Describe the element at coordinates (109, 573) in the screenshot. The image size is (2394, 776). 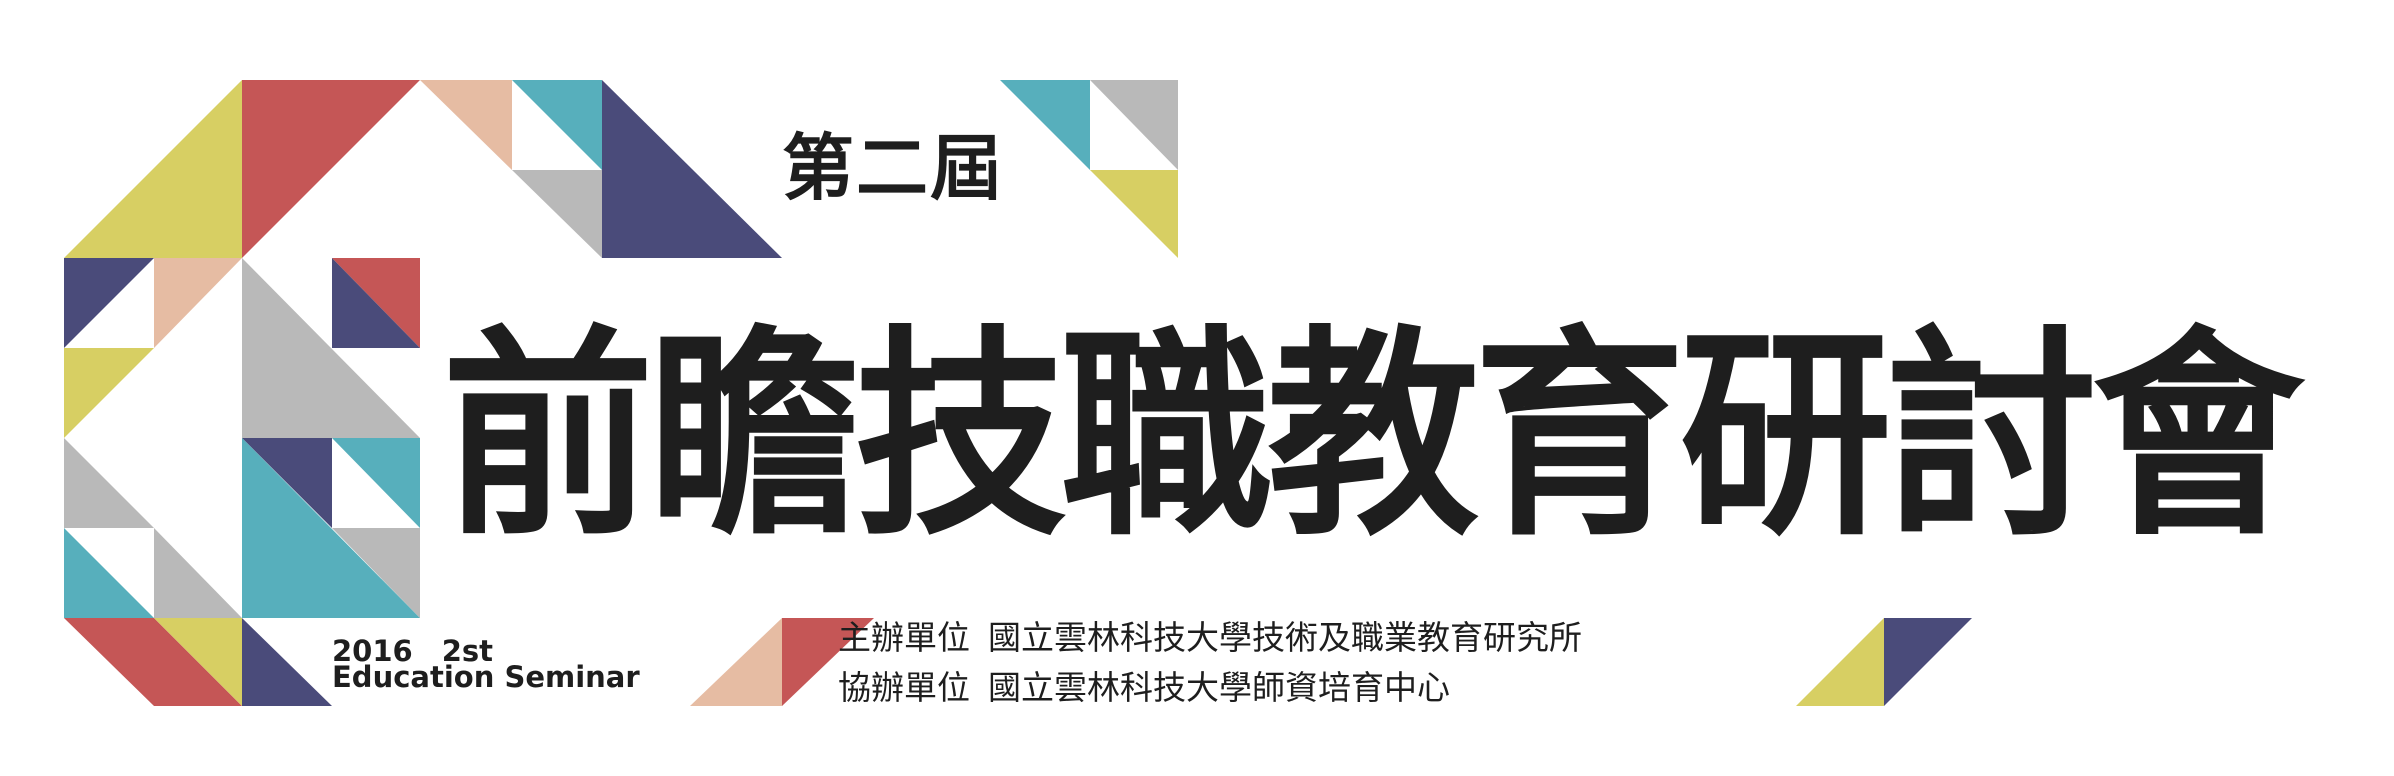
I see `triangle-teal-left` at that location.